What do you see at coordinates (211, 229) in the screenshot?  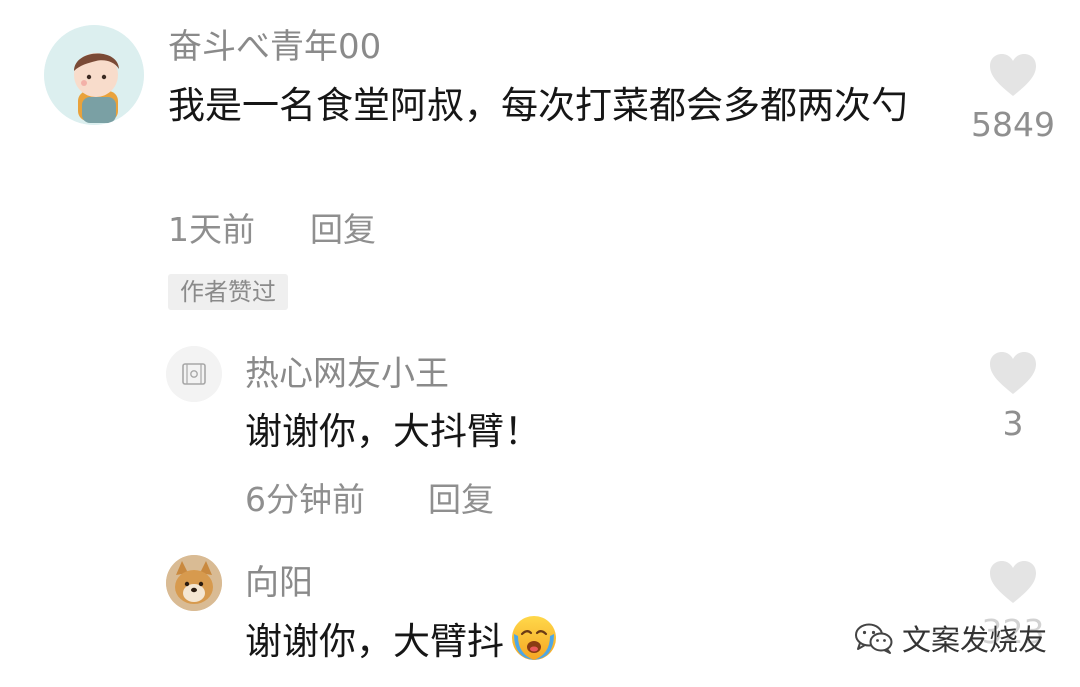 I see `comment-time: 1天前` at bounding box center [211, 229].